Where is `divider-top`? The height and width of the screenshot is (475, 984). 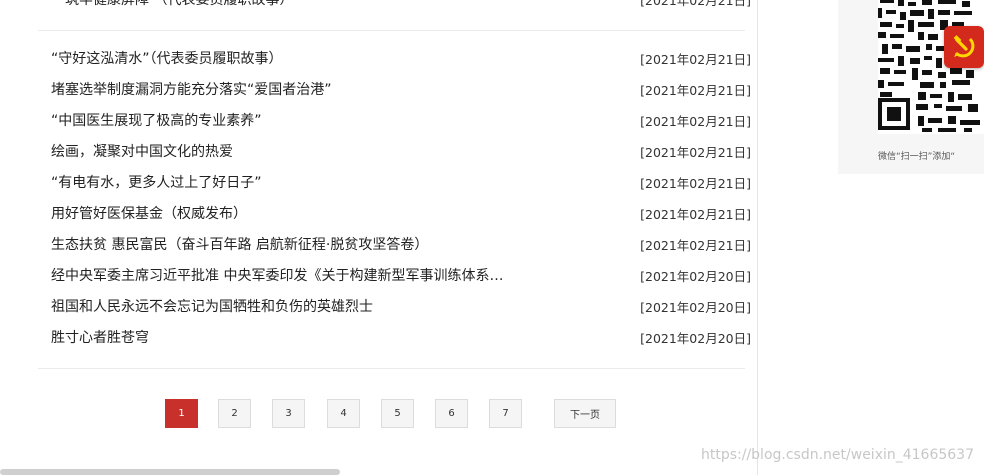 divider-top is located at coordinates (391, 30).